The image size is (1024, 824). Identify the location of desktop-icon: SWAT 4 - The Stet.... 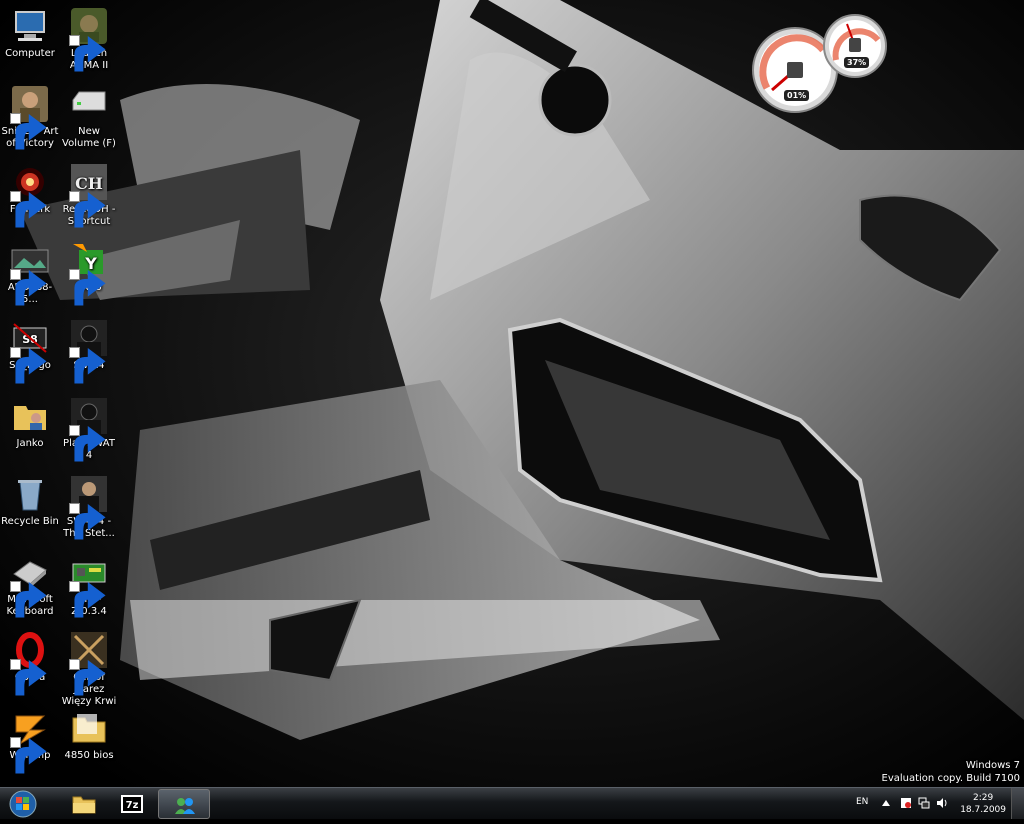
(89, 507).